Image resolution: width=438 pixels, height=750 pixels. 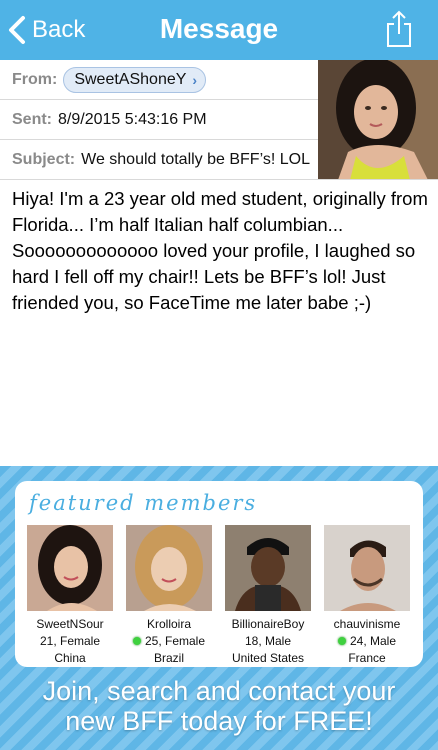 What do you see at coordinates (219, 30) in the screenshot?
I see `navigation-bar: Back Message` at bounding box center [219, 30].